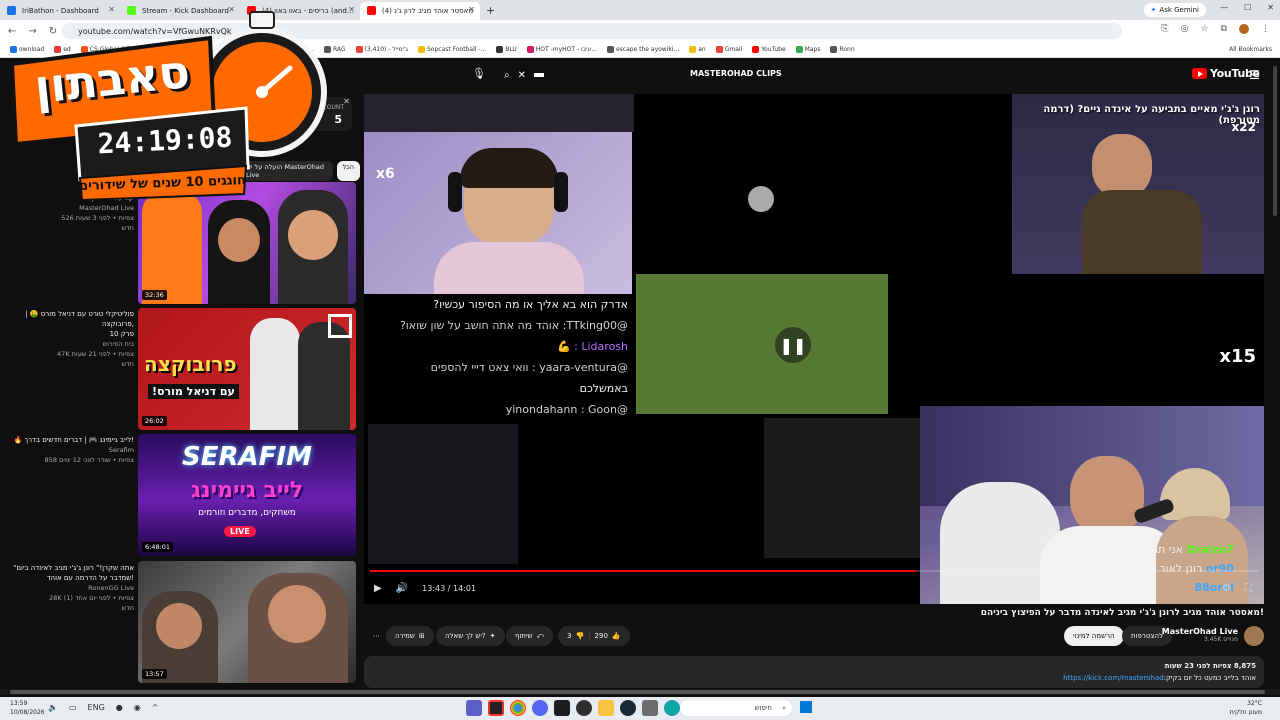 The height and width of the screenshot is (720, 1280). What do you see at coordinates (814, 571) in the screenshot?
I see `progress-bar` at bounding box center [814, 571].